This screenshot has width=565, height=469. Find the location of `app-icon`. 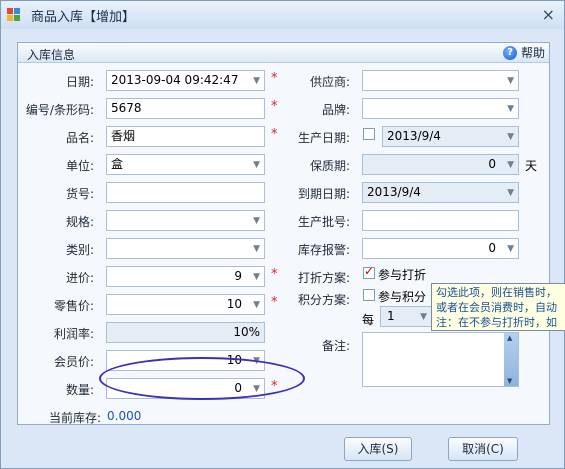

app-icon is located at coordinates (14, 15).